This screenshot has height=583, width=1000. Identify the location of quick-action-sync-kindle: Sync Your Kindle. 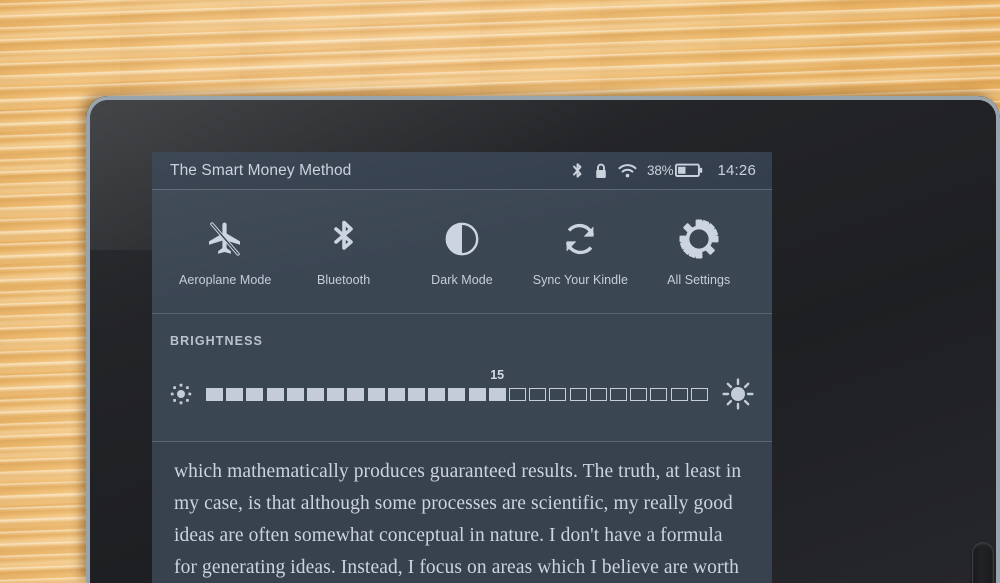
(580, 252).